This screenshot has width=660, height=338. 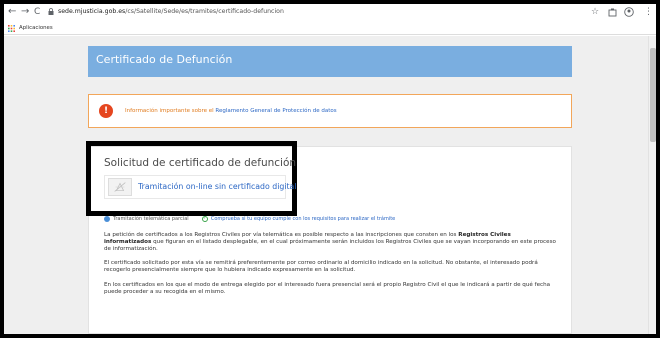 I want to click on notice-text-prefix: Información importante sobre el, so click(x=169, y=111).